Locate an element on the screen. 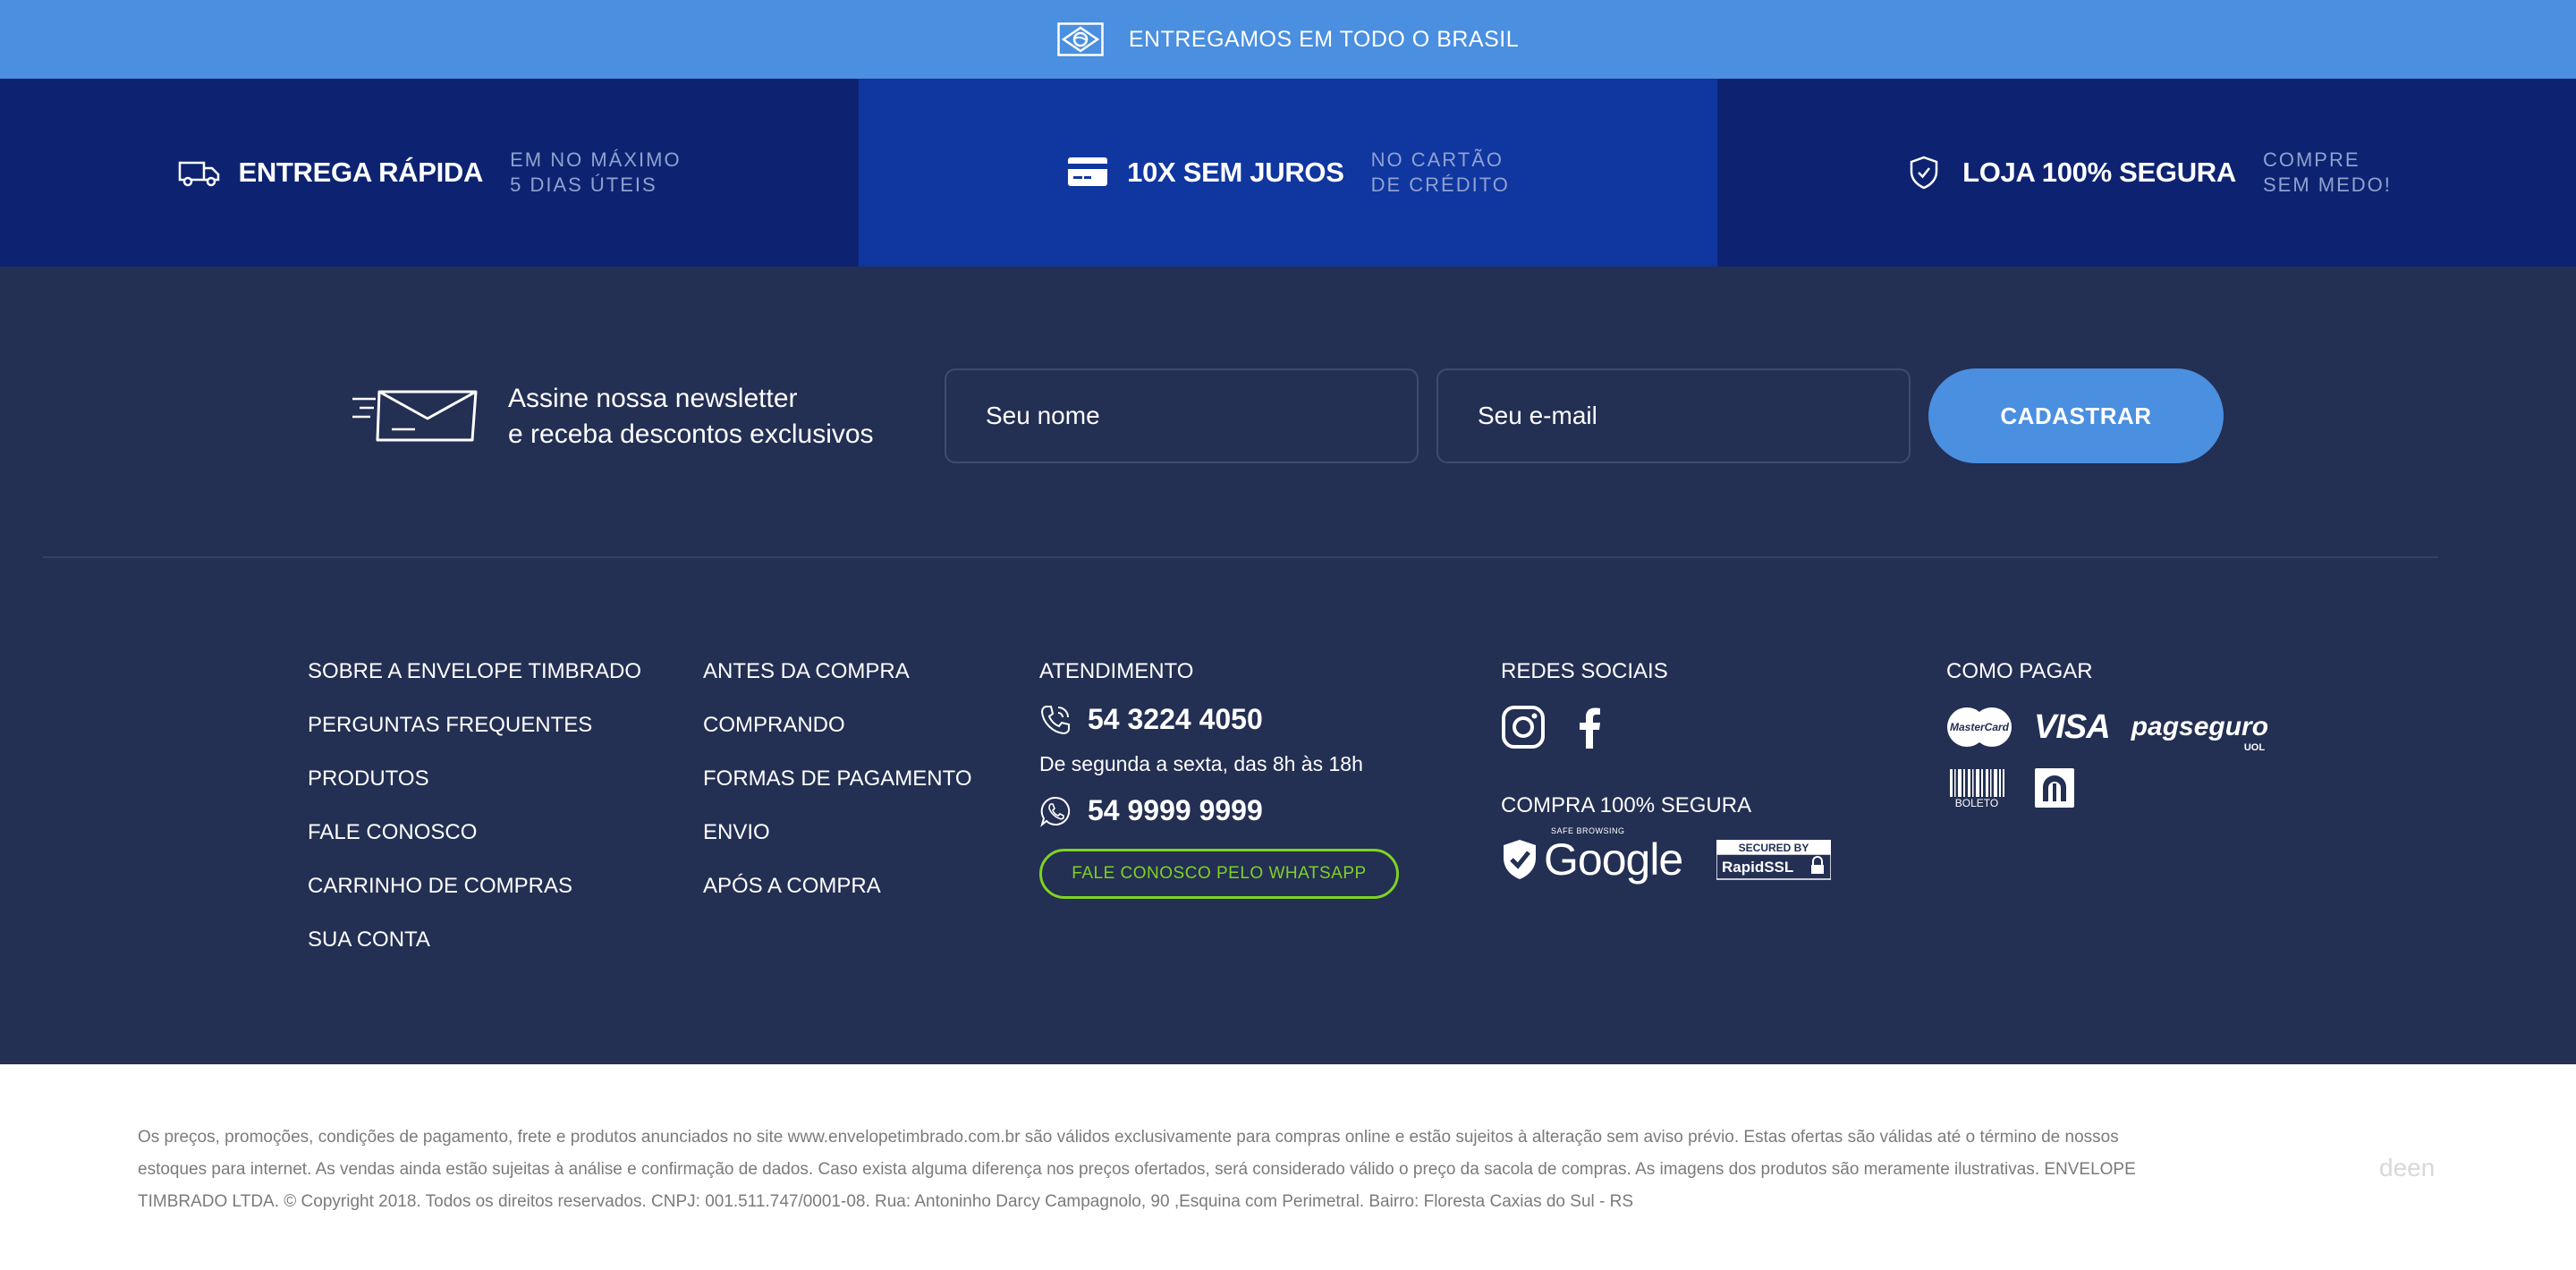 The width and height of the screenshot is (2576, 1270). shield-check-icon is located at coordinates (1924, 173).